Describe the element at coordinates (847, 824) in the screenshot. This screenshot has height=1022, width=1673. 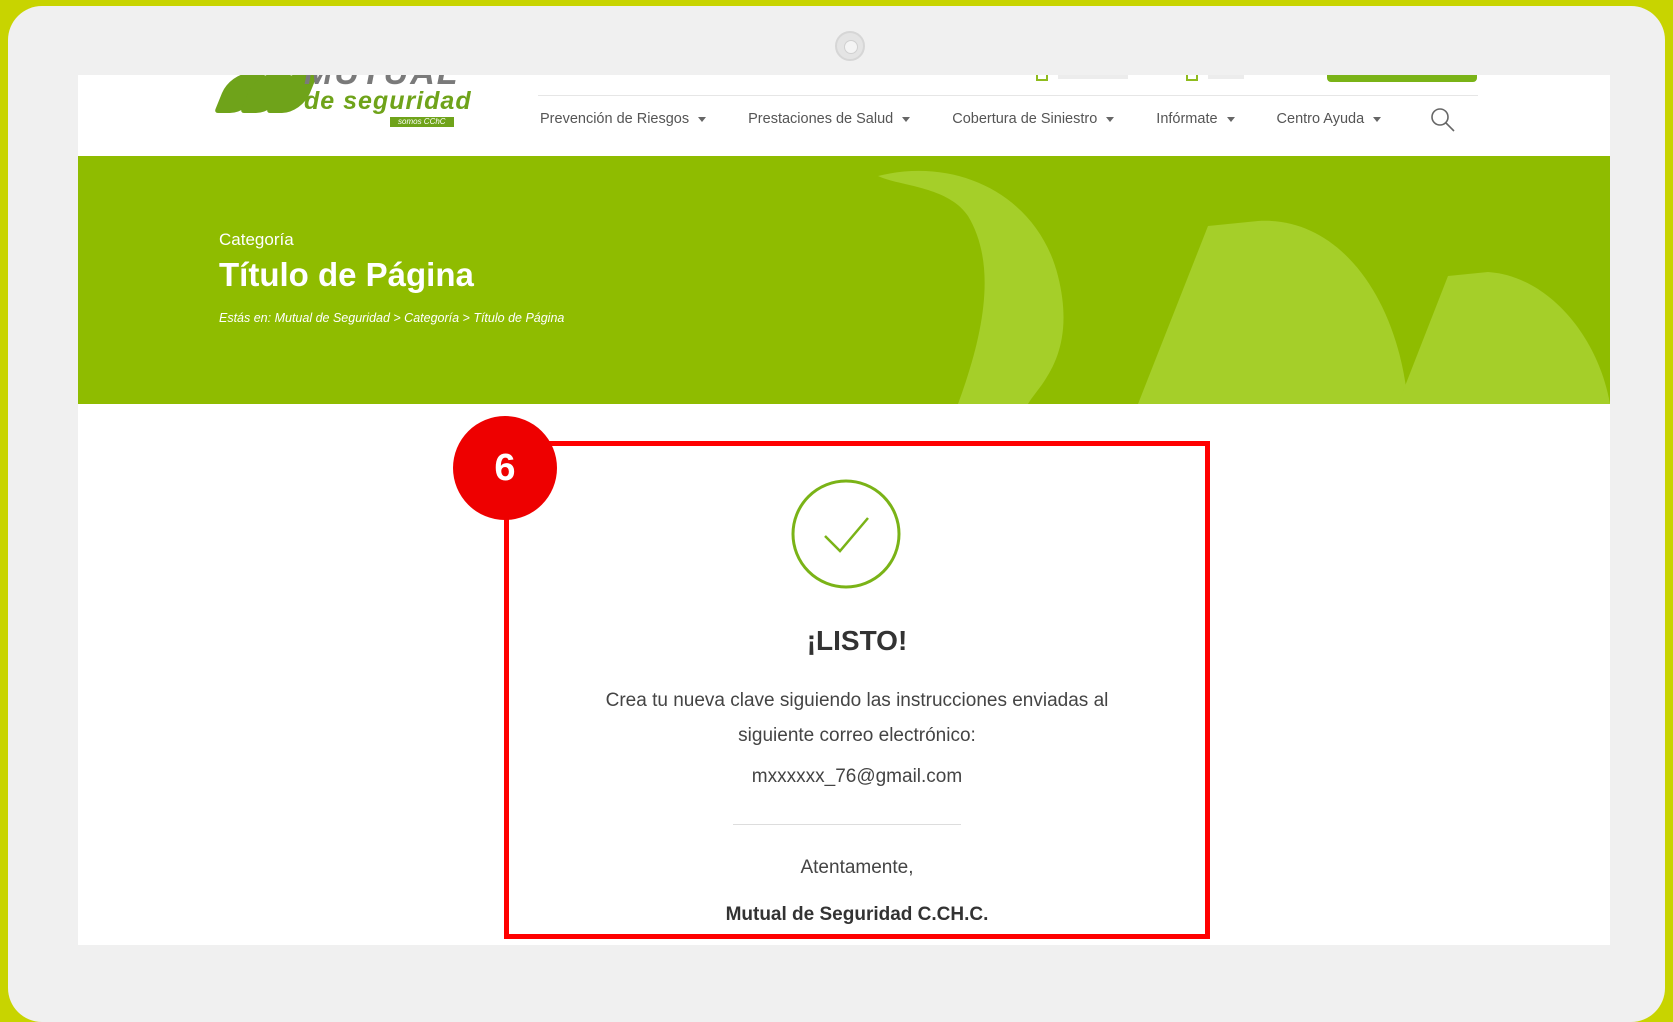
I see `divider` at that location.